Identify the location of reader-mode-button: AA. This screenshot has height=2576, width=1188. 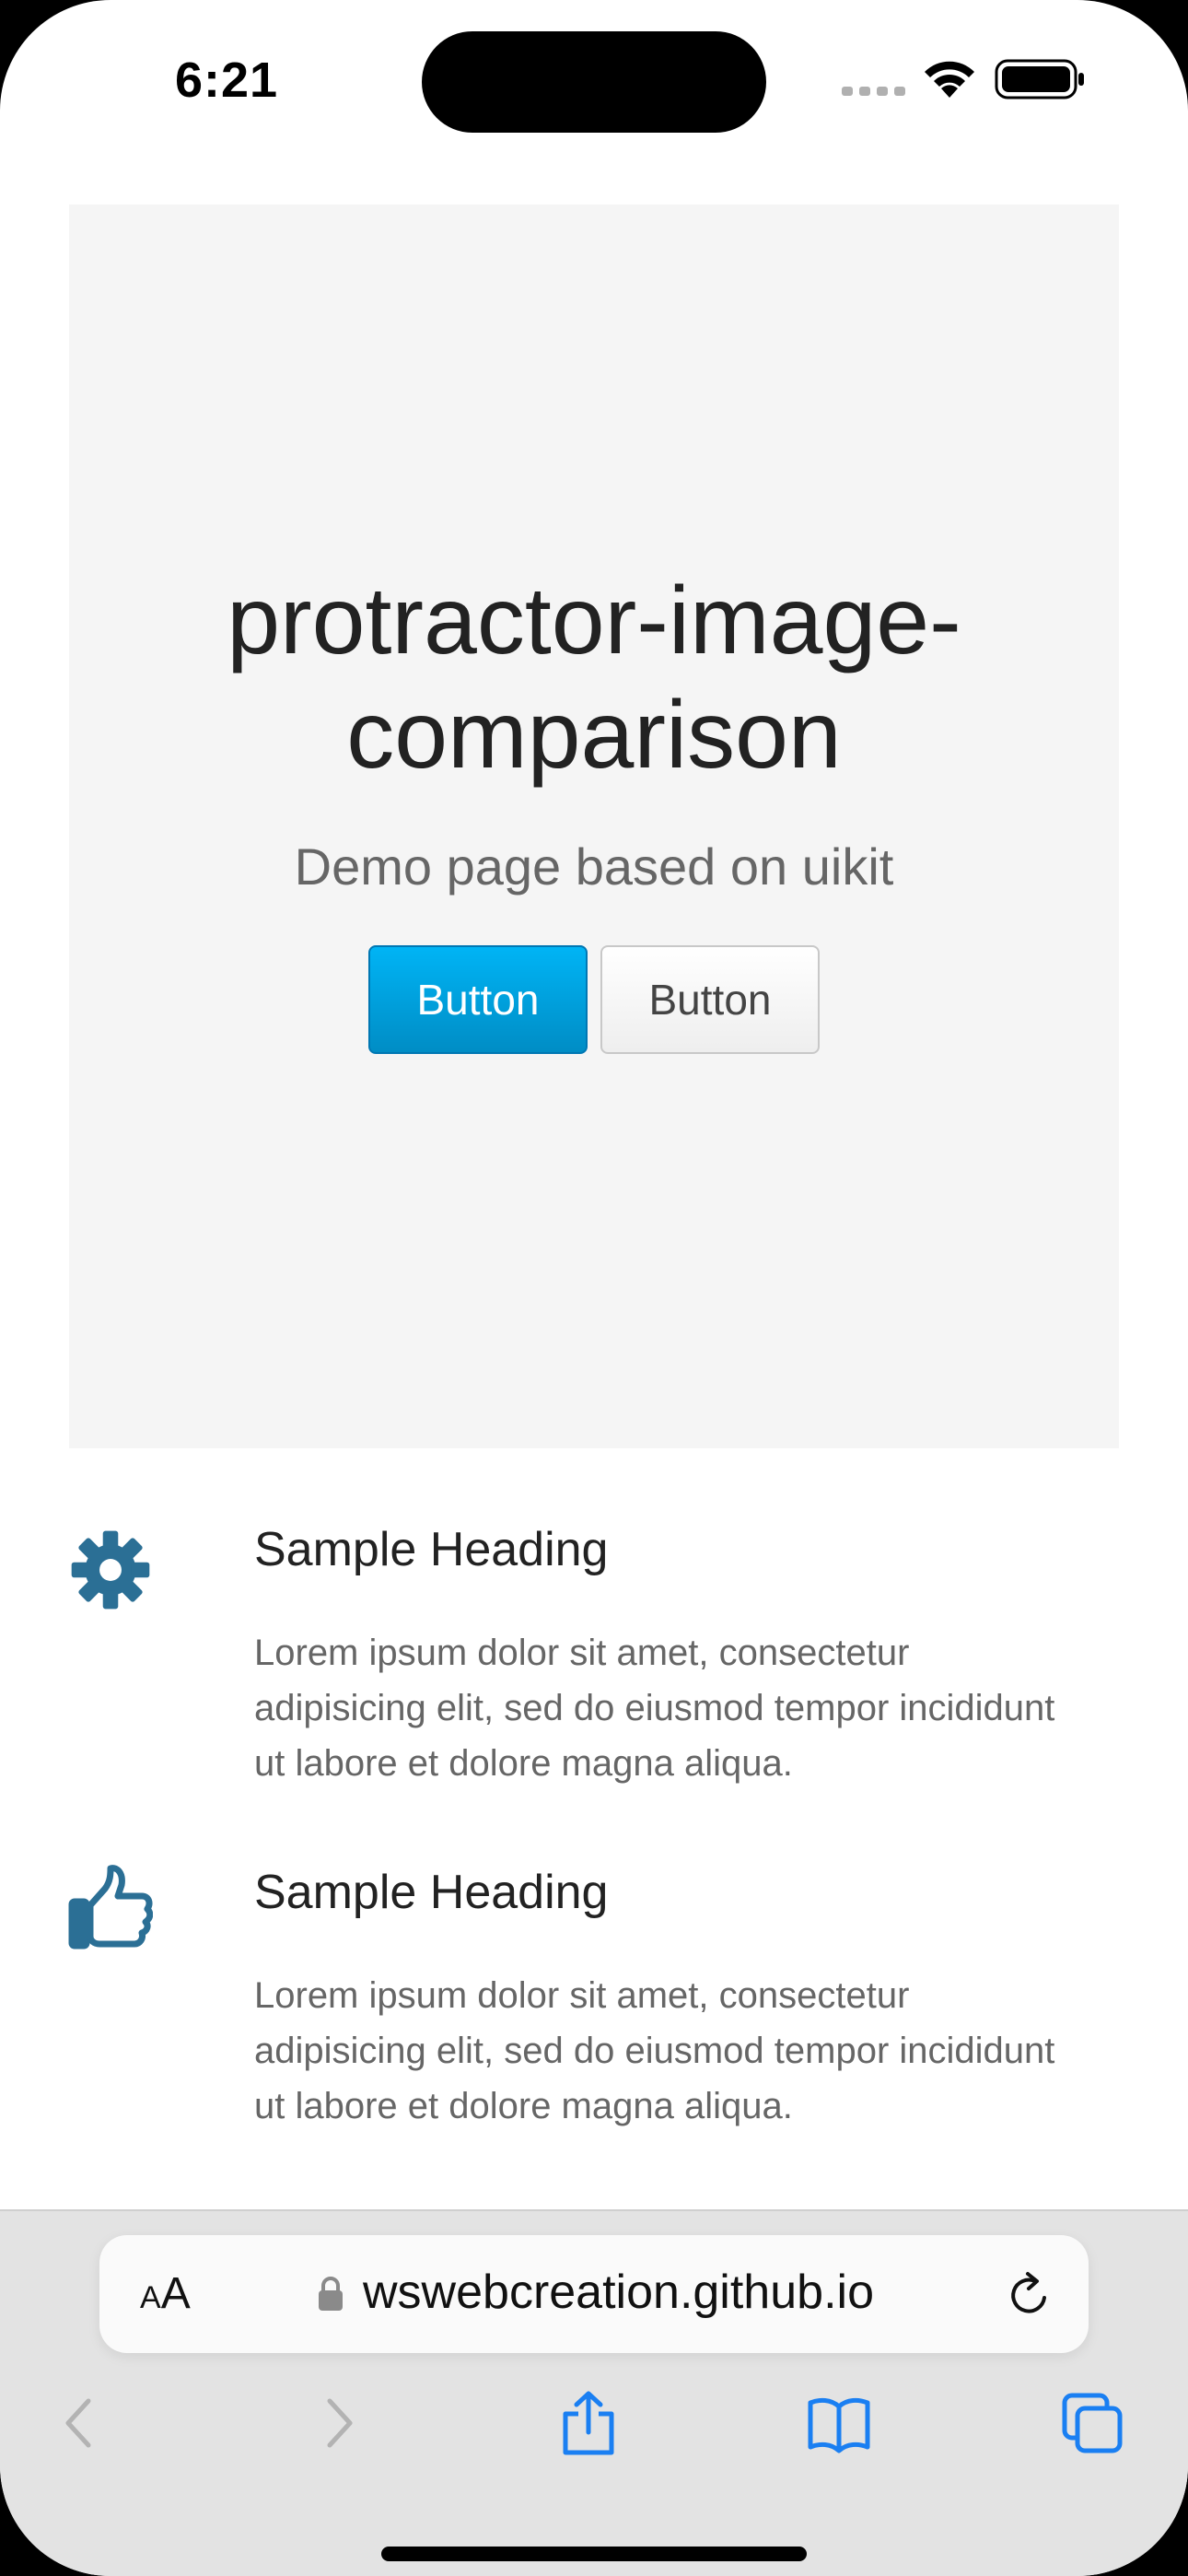
(165, 2293).